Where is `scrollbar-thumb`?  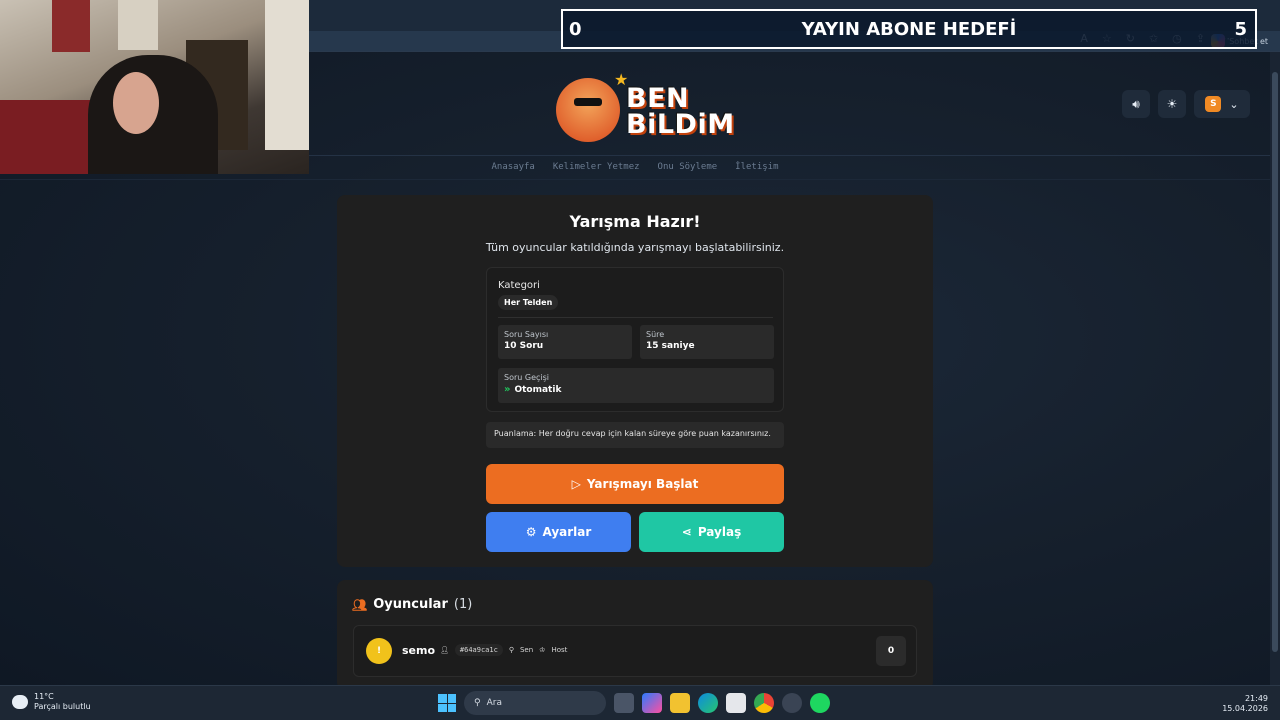
scrollbar-thumb is located at coordinates (1275, 362).